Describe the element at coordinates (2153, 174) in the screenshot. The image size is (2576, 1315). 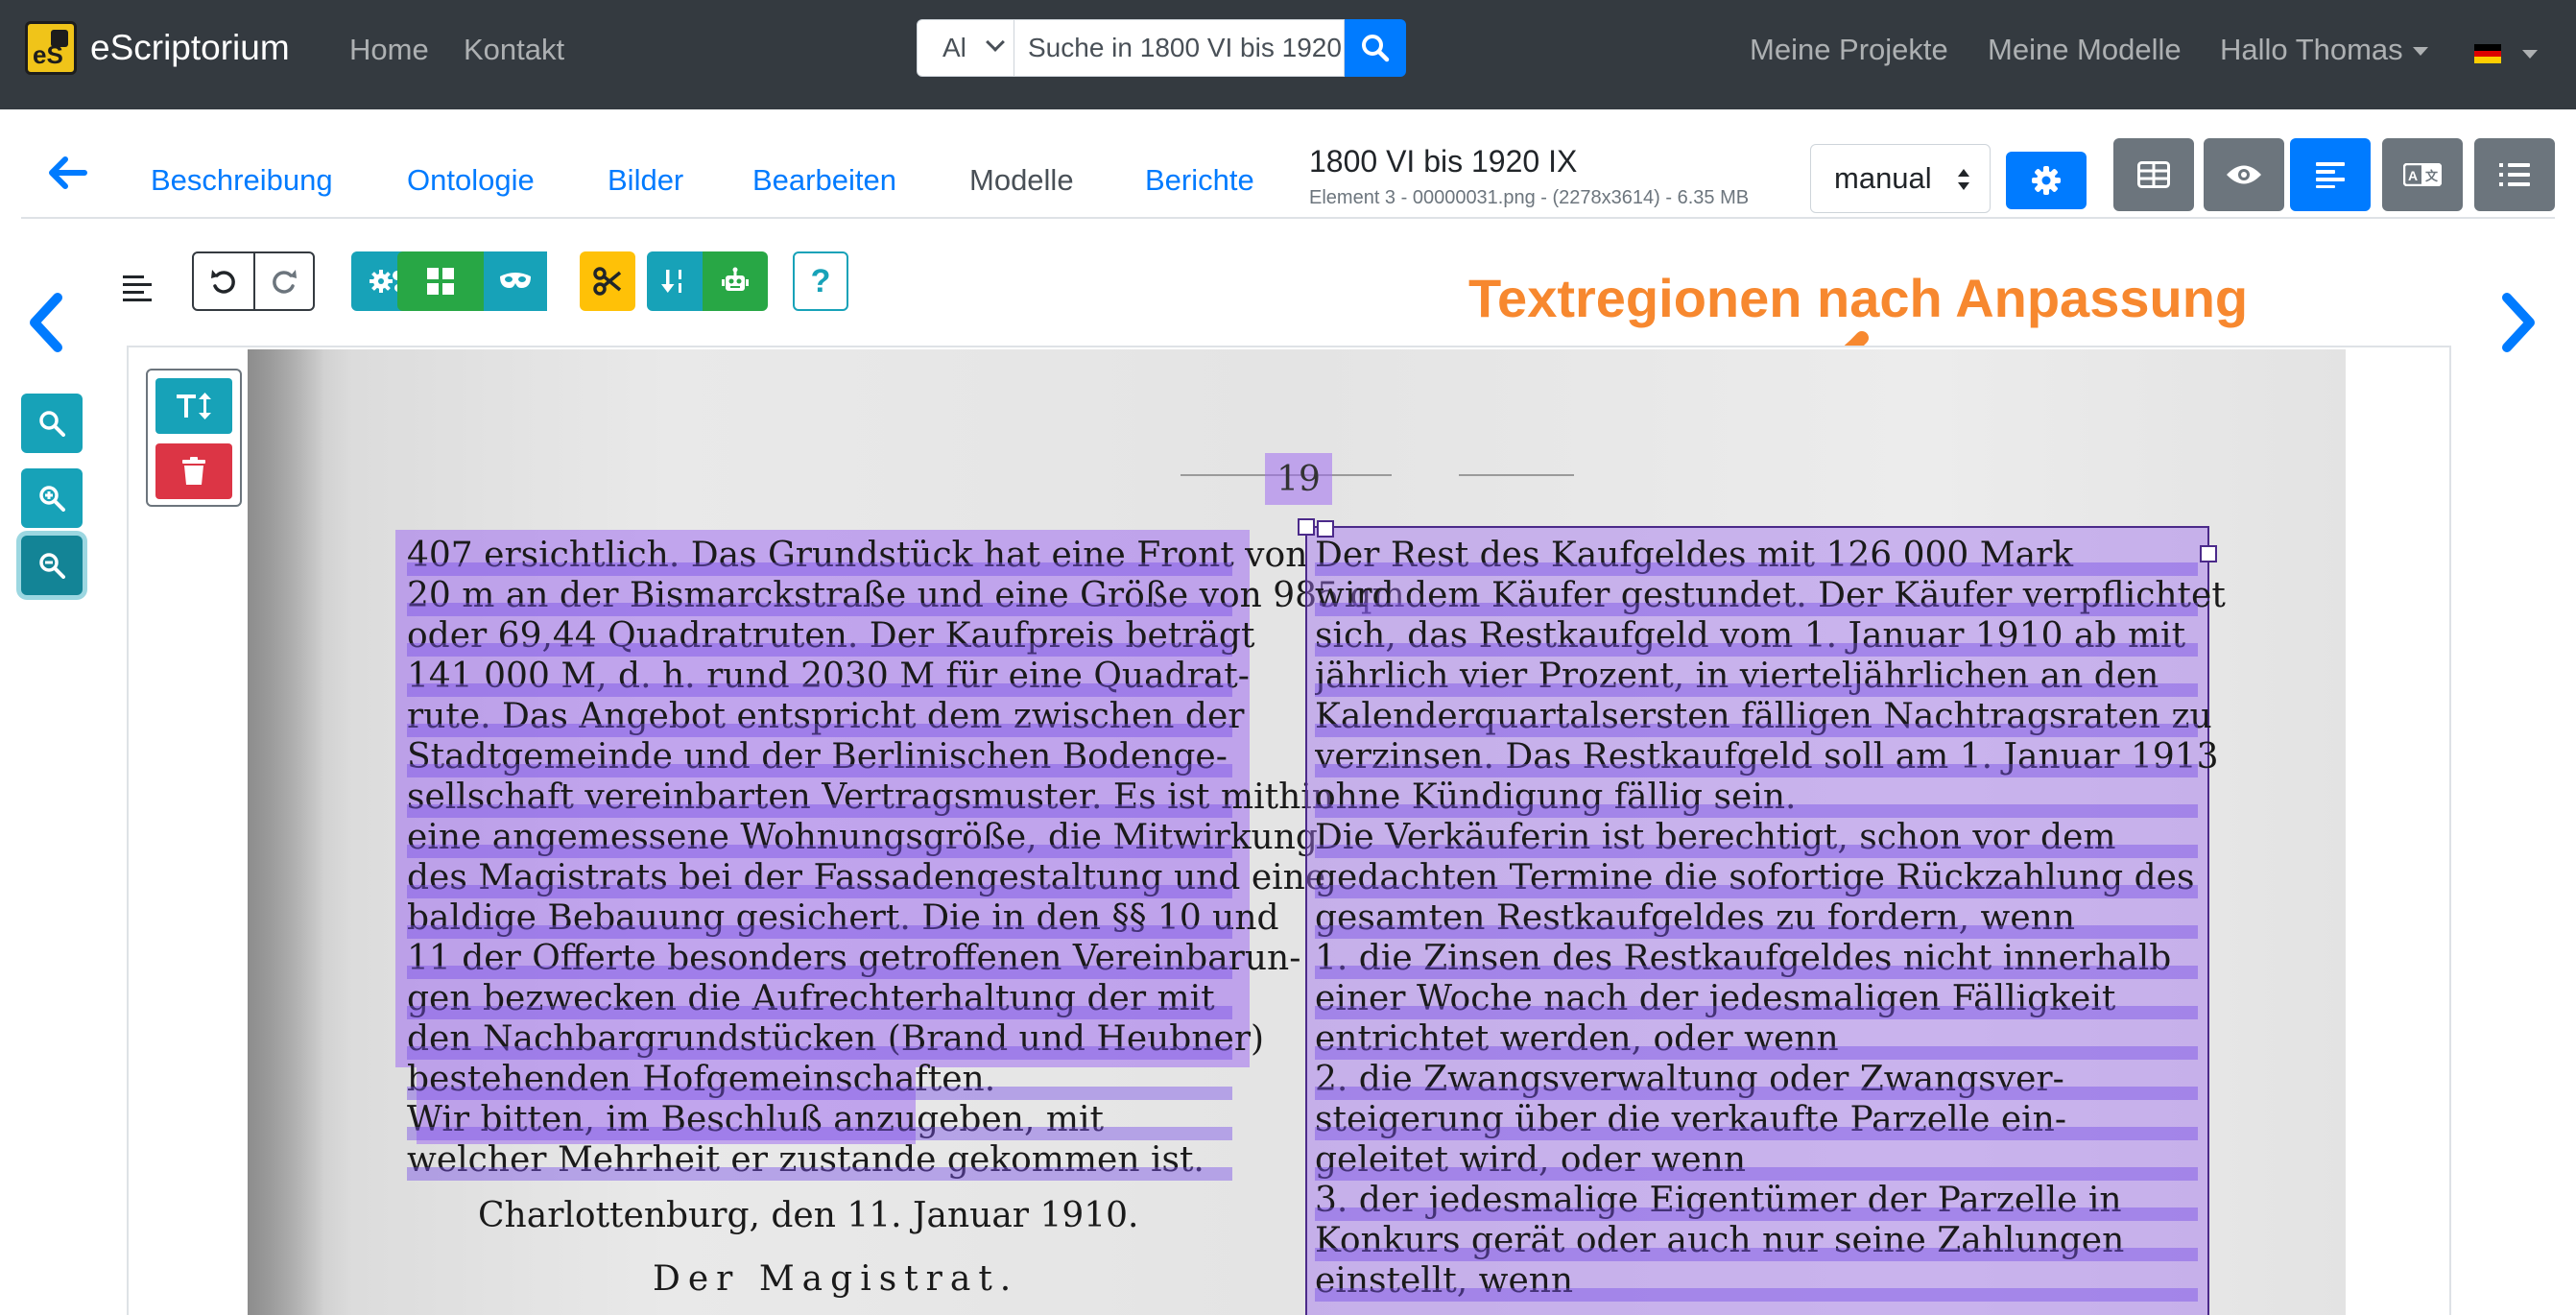
I see `segmentation-panel-toggle` at that location.